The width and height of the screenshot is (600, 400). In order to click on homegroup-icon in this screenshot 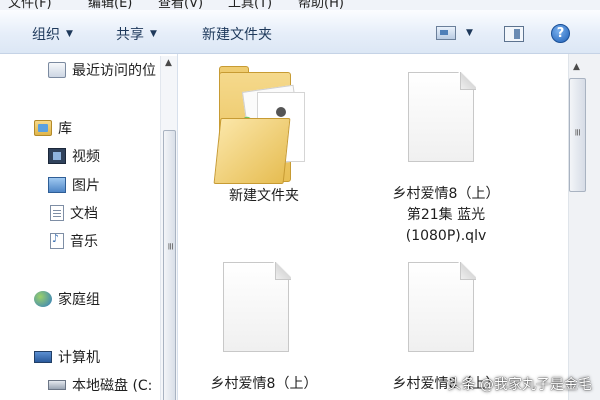, I will do `click(43, 299)`.